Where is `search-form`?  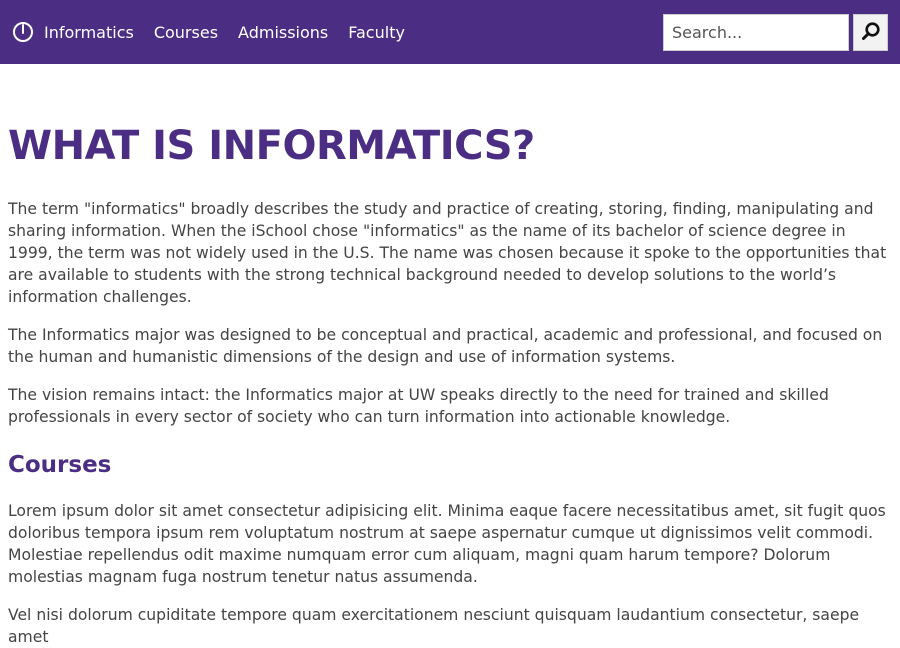
search-form is located at coordinates (775, 32).